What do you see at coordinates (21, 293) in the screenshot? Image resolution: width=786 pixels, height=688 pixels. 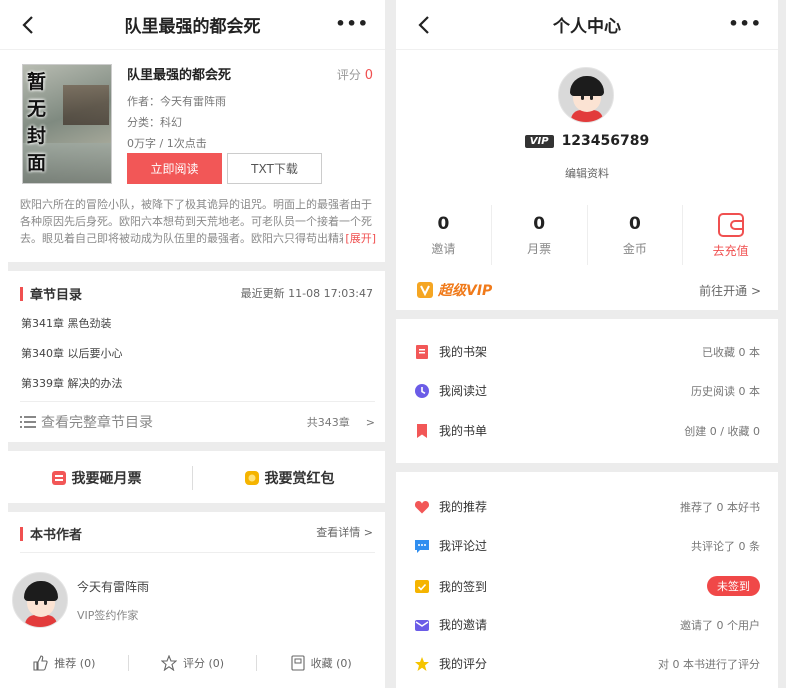 I see `section-marker` at bounding box center [21, 293].